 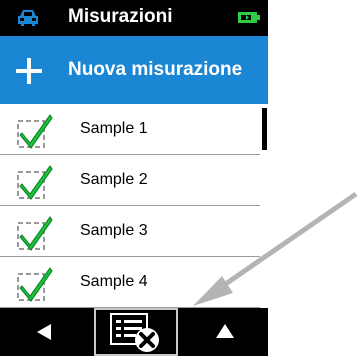 I want to click on back-triangle-icon, so click(x=44, y=332).